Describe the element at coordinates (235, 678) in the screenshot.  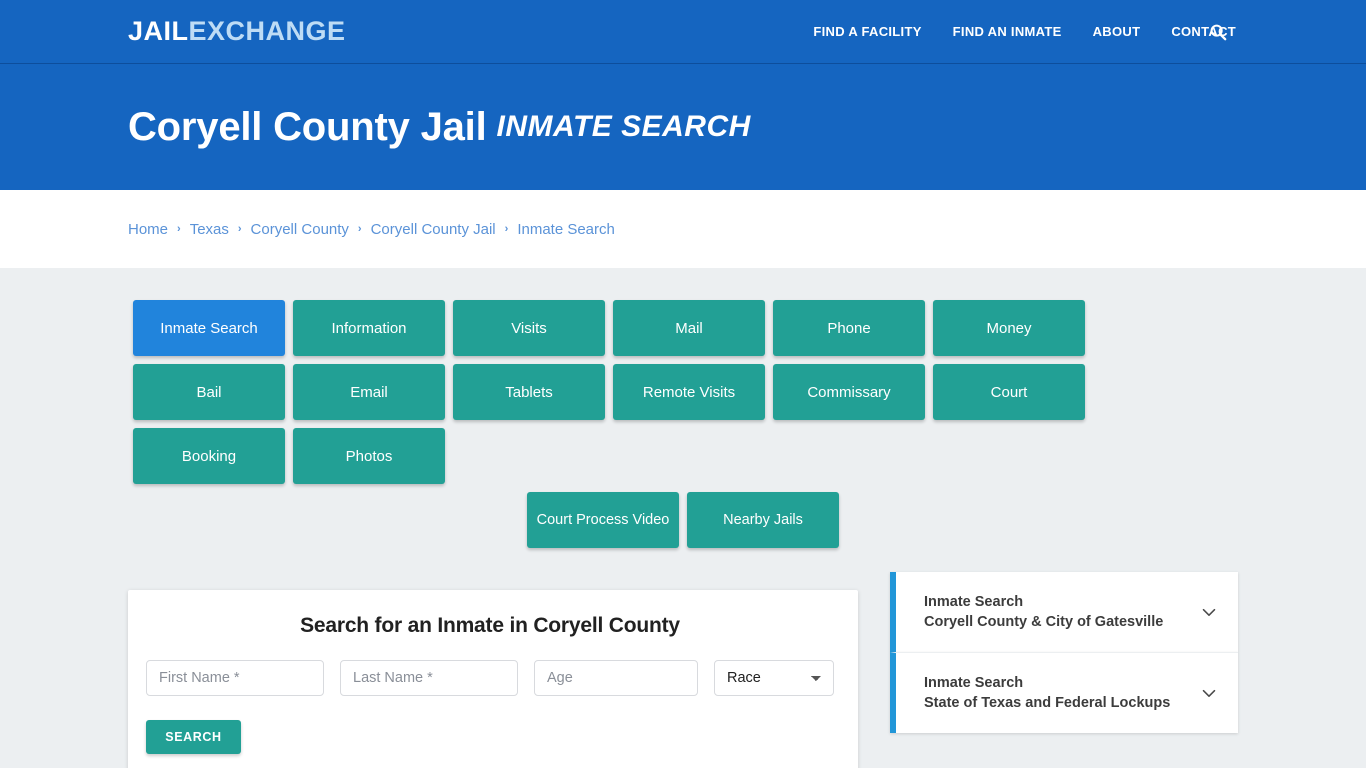
I see `first-name-input` at that location.